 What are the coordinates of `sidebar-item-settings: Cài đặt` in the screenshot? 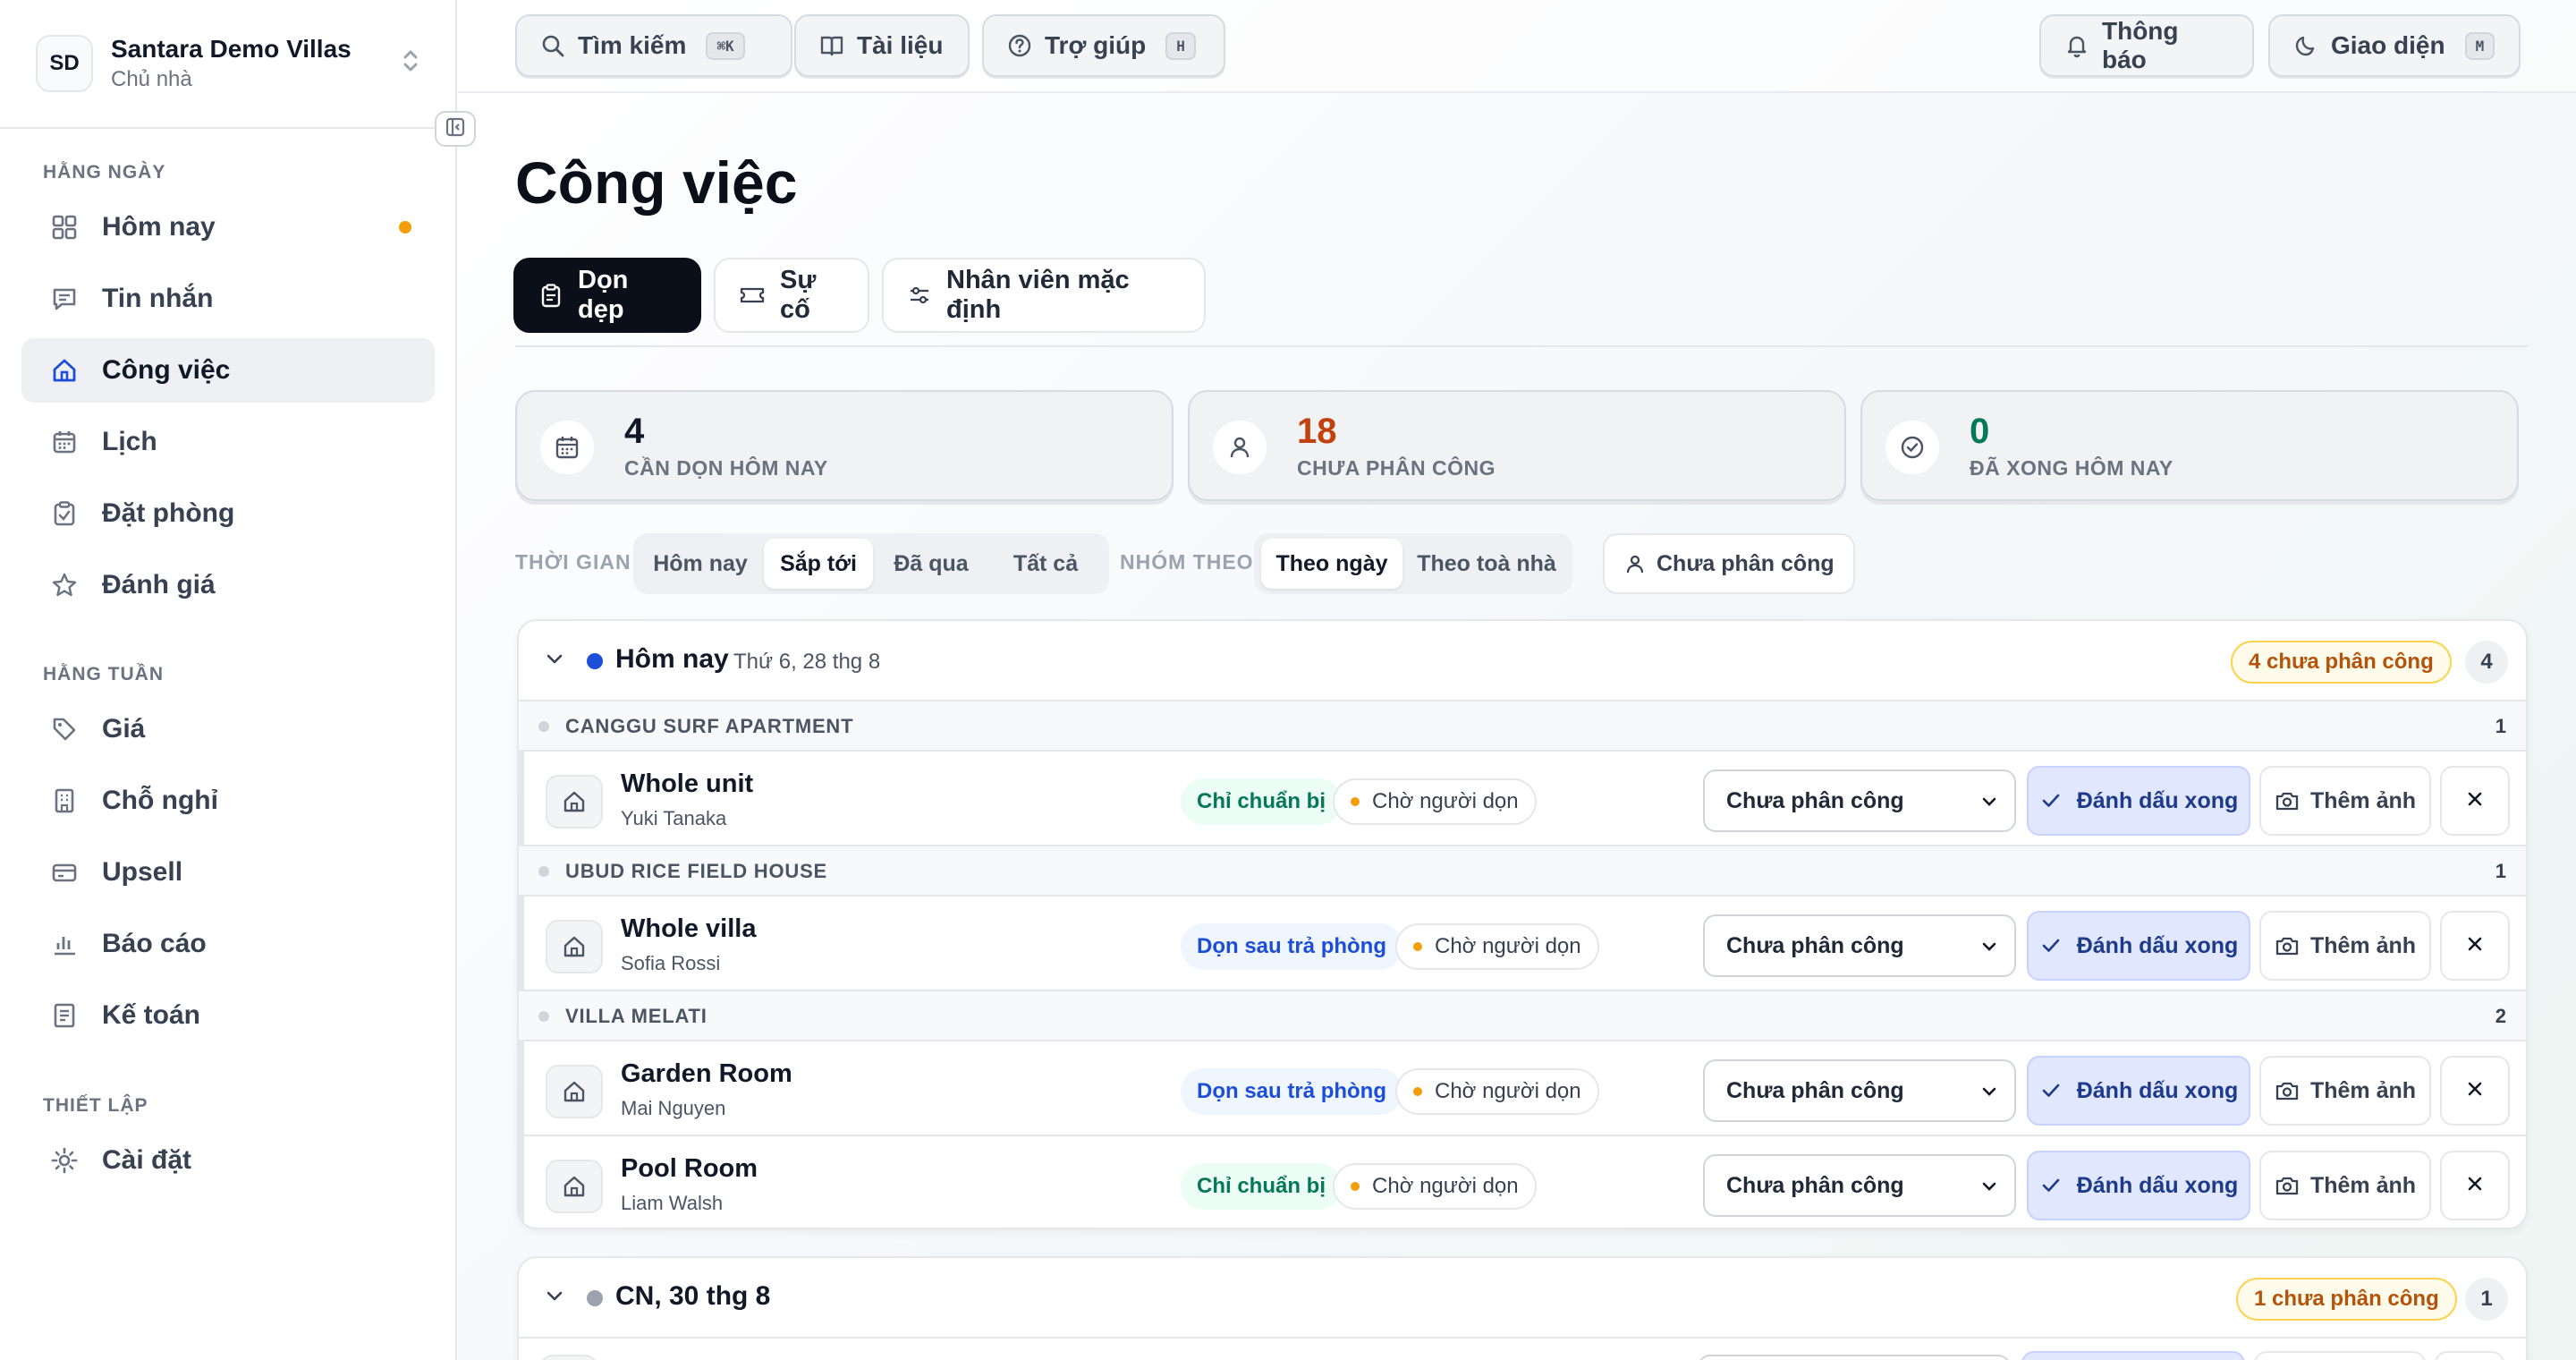 It's located at (228, 1160).